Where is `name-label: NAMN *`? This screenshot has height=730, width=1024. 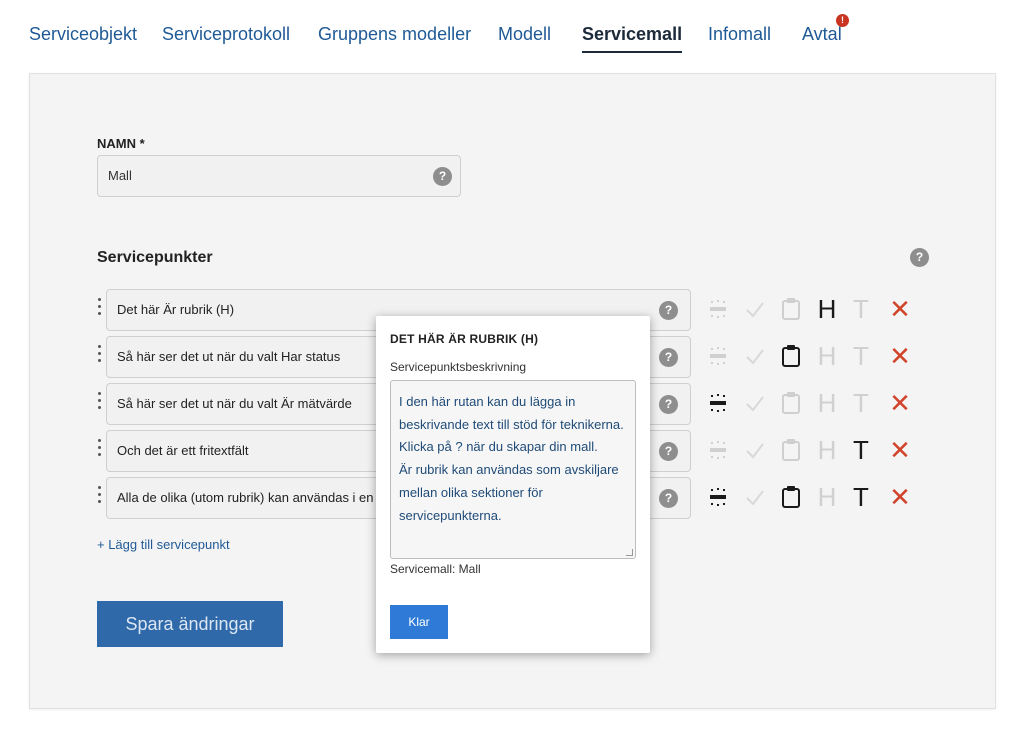 name-label: NAMN * is located at coordinates (121, 143).